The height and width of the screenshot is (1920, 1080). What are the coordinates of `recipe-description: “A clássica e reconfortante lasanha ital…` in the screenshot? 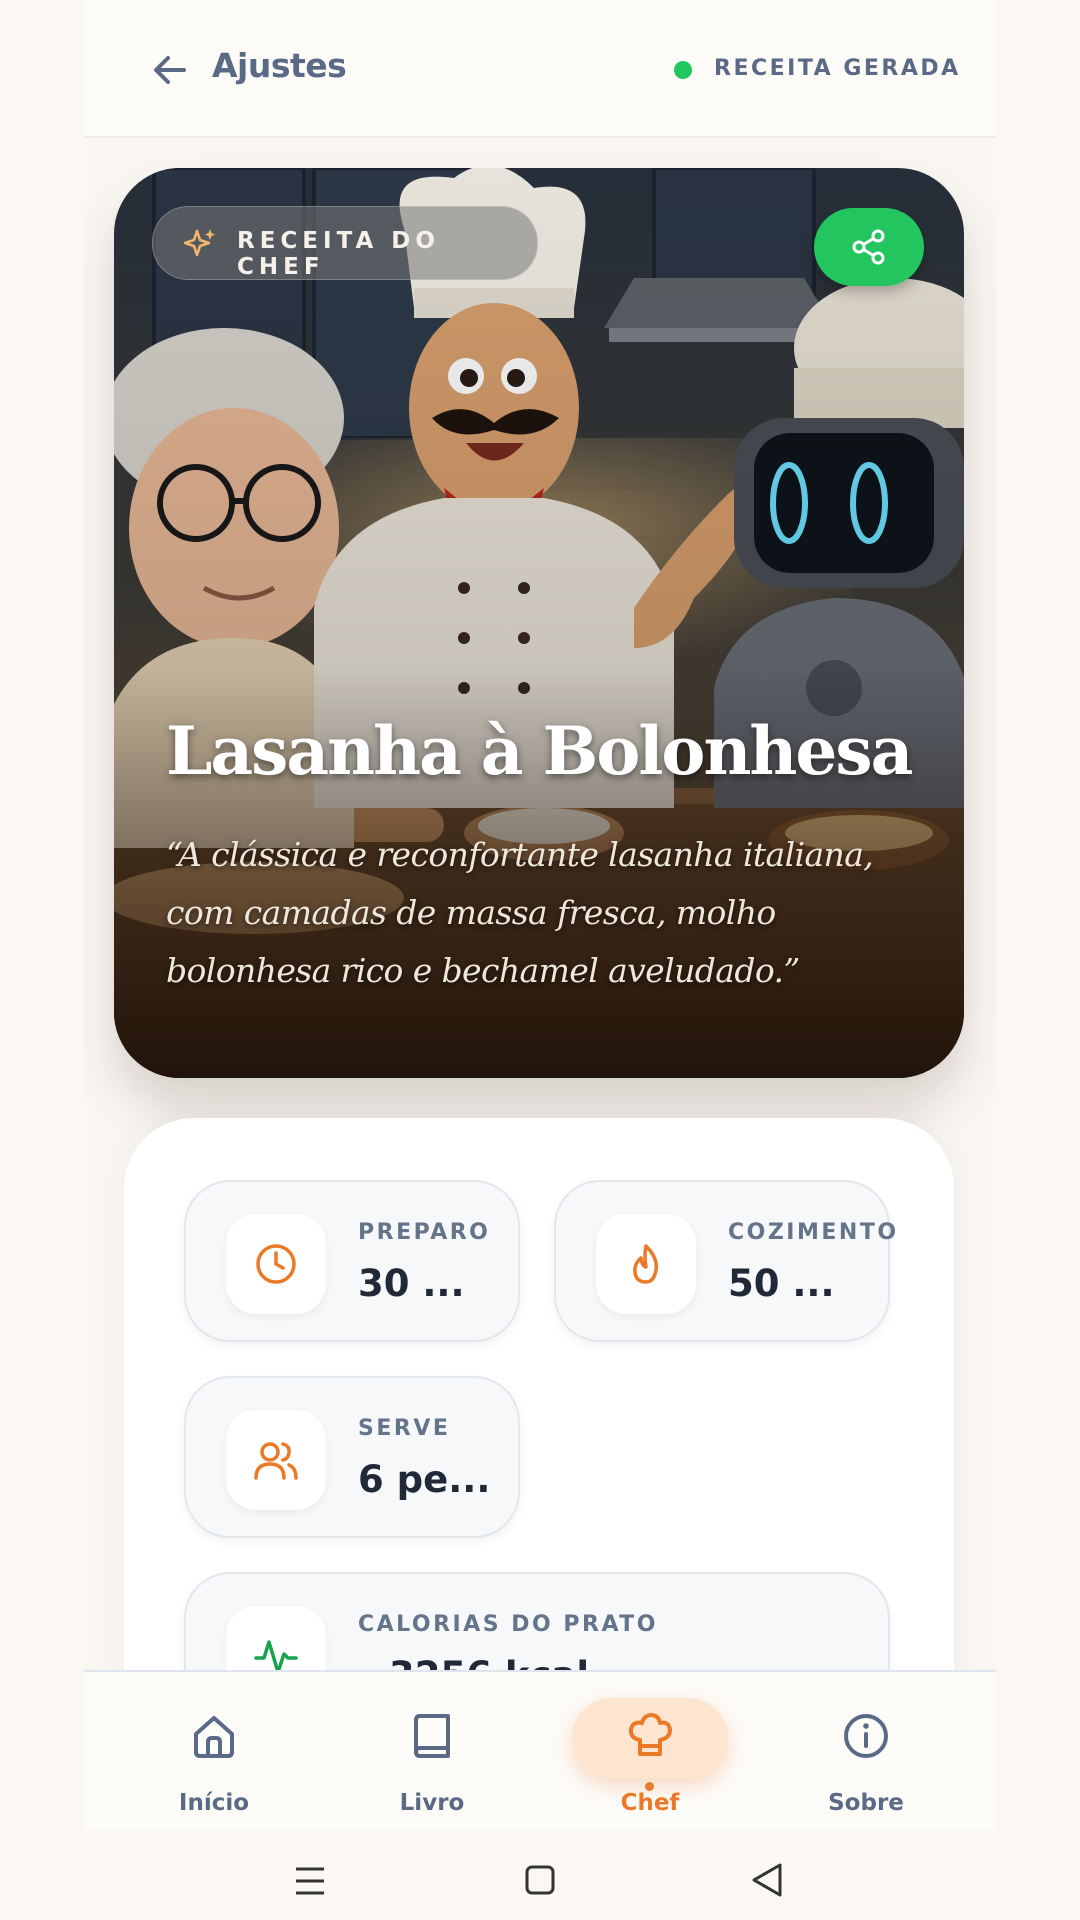 It's located at (520, 912).